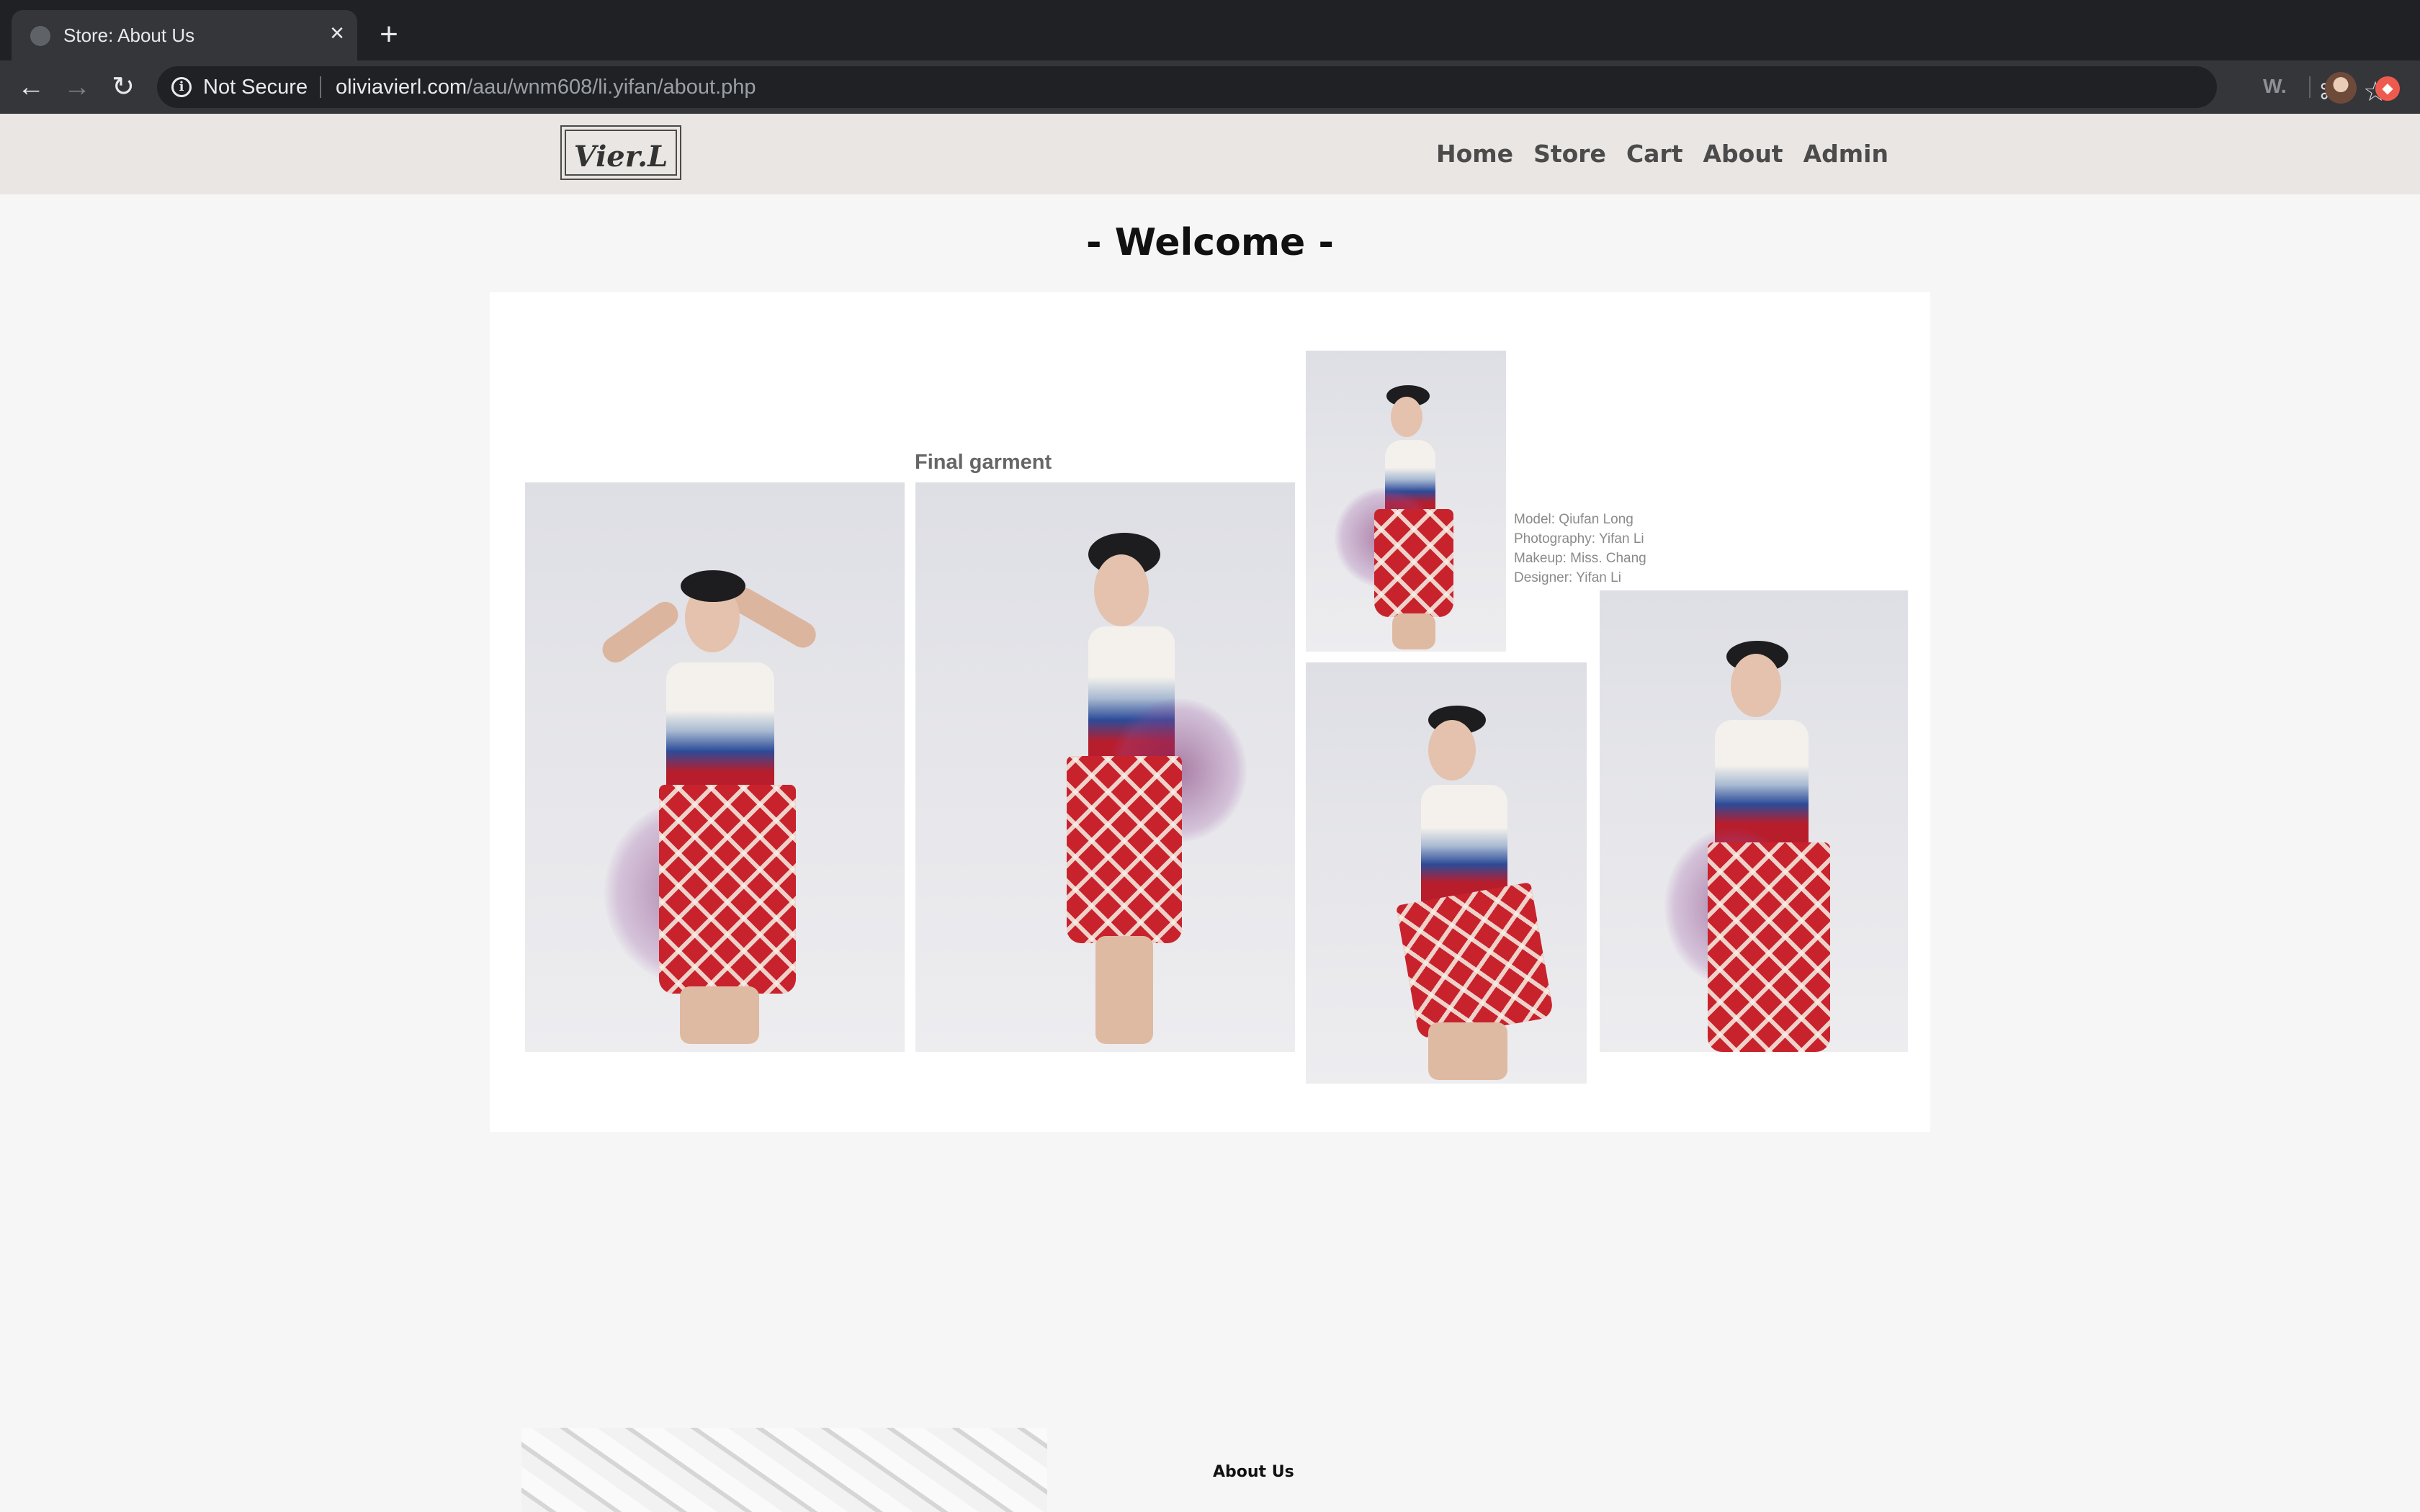 The image size is (2420, 1512). What do you see at coordinates (1569, 154) in the screenshot?
I see `nav-store: Store` at bounding box center [1569, 154].